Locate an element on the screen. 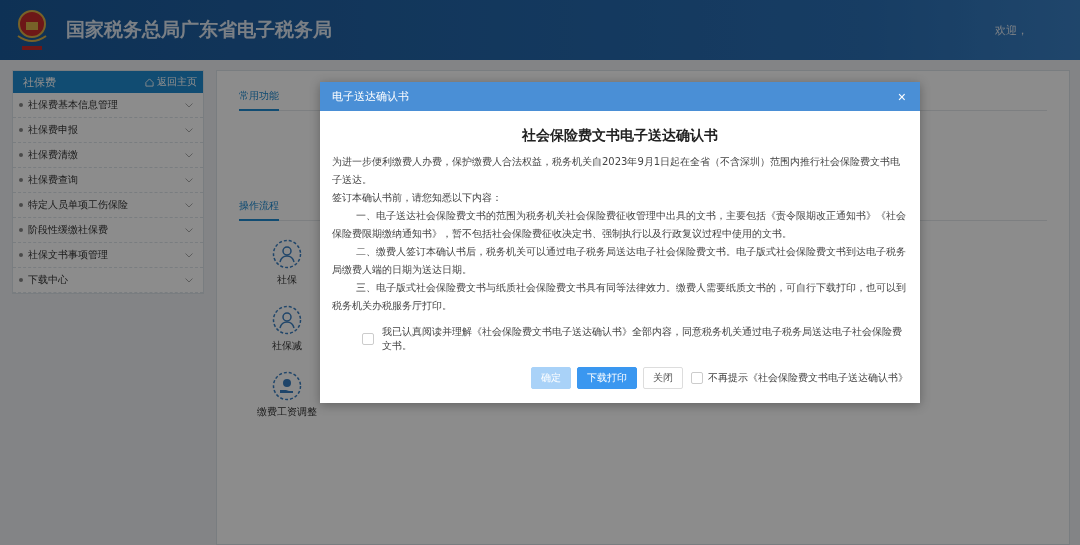 Image resolution: width=1080 pixels, height=545 pixels. dont-show-label: 不再提示《社会保险费文书电子送达确认书》 is located at coordinates (808, 378).